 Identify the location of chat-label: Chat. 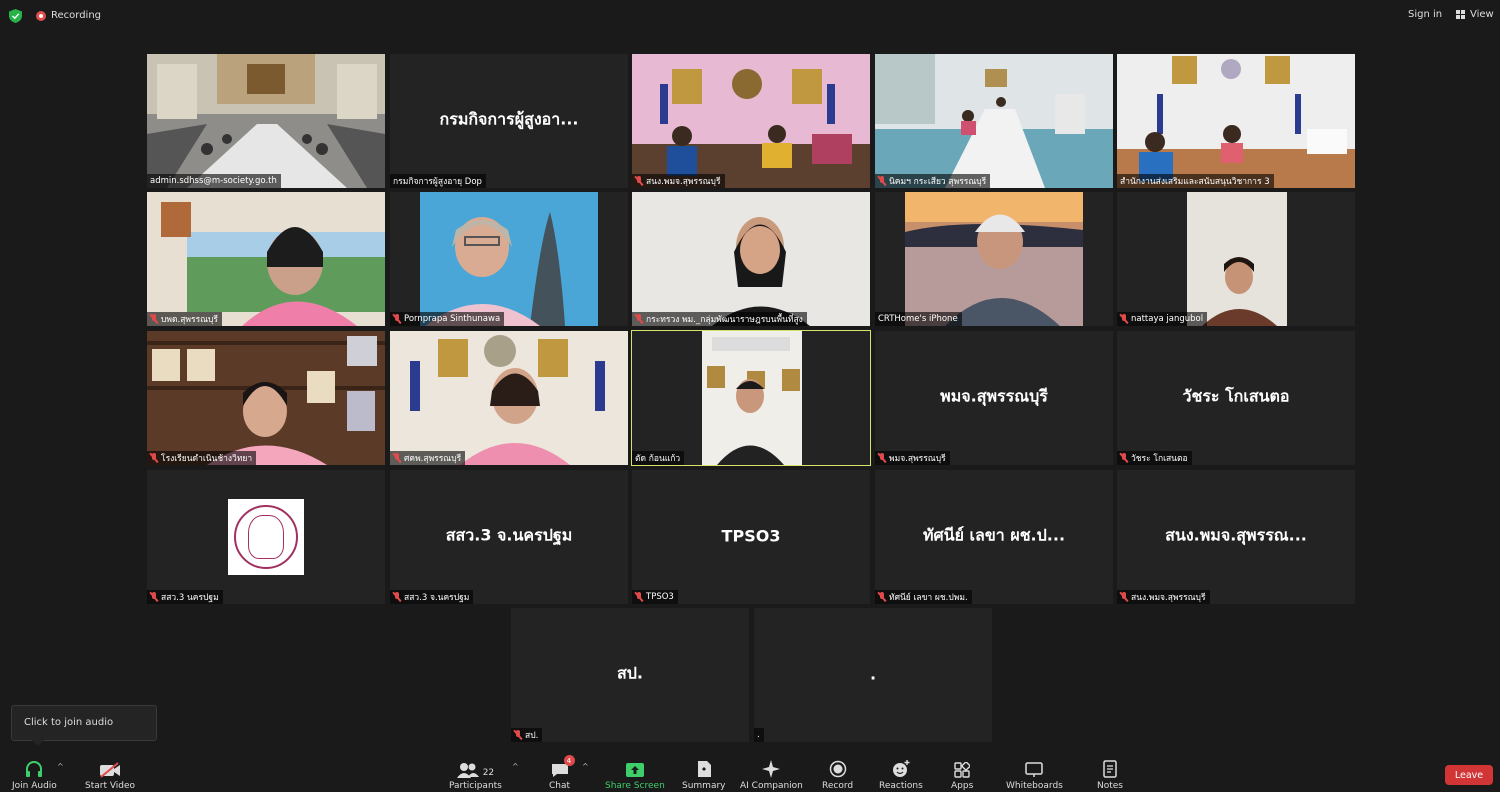
(560, 786).